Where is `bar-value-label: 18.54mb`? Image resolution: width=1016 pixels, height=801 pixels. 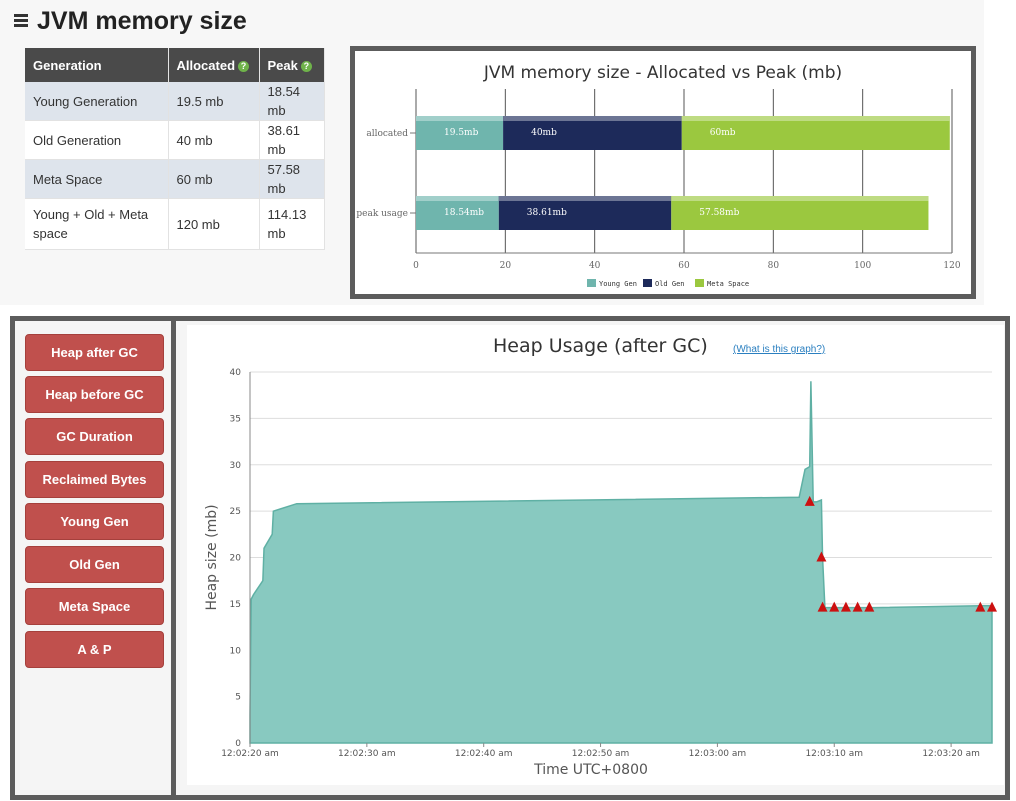 bar-value-label: 18.54mb is located at coordinates (464, 213).